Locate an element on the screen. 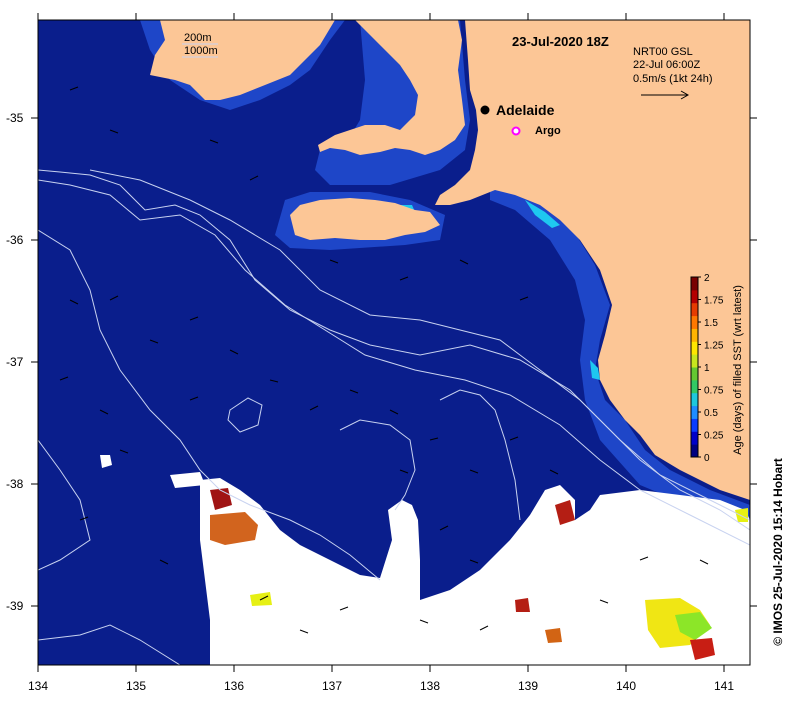 This screenshot has width=791, height=705. lon-tick-label: 138 is located at coordinates (430, 686).